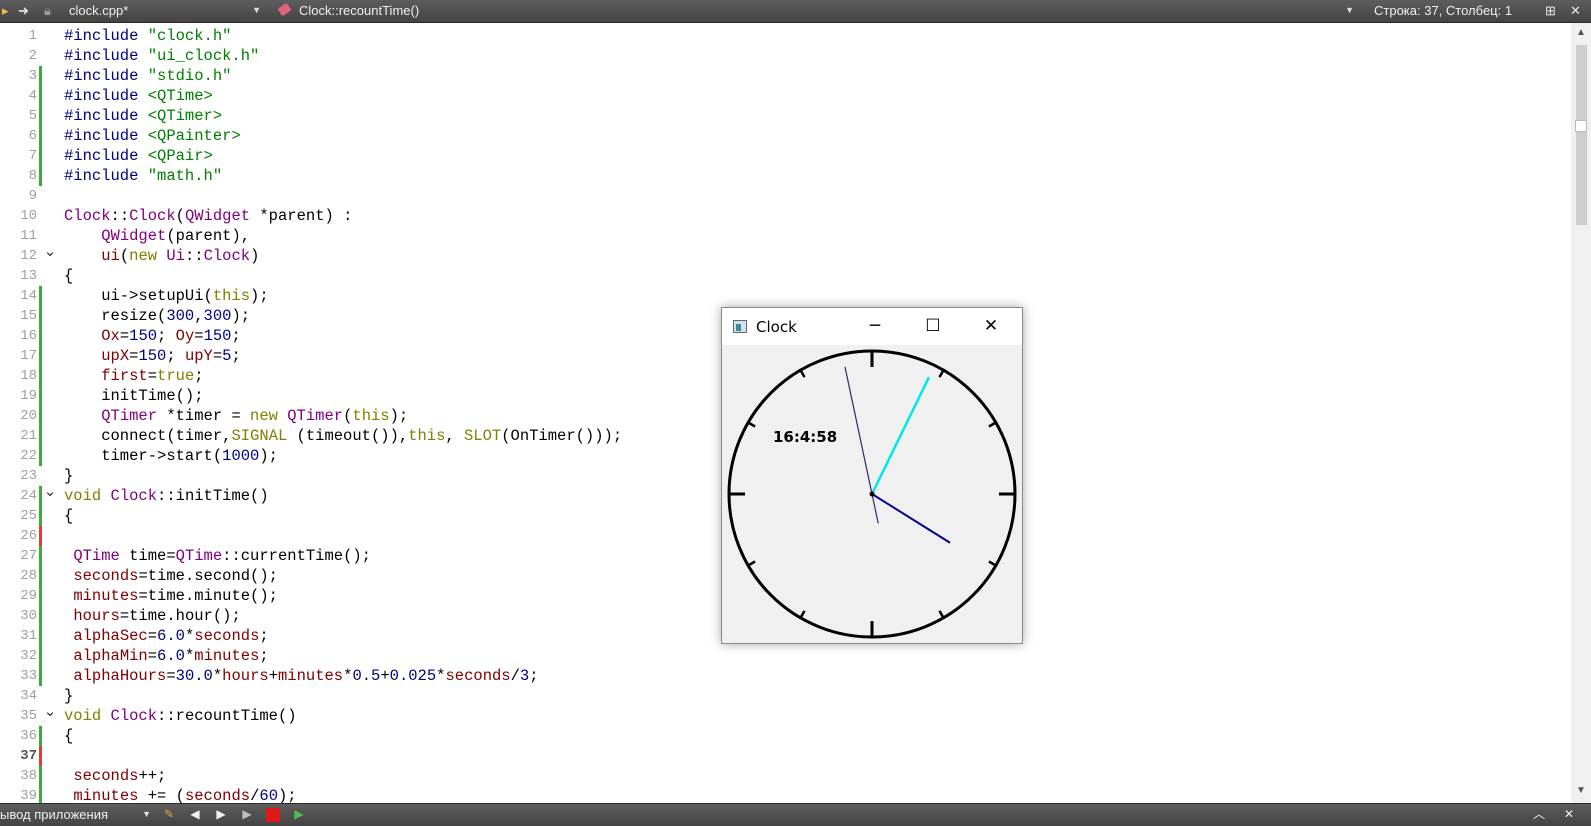 The height and width of the screenshot is (826, 1591). Describe the element at coordinates (169, 814) in the screenshot. I see `clean-output-icon: ✎` at that location.